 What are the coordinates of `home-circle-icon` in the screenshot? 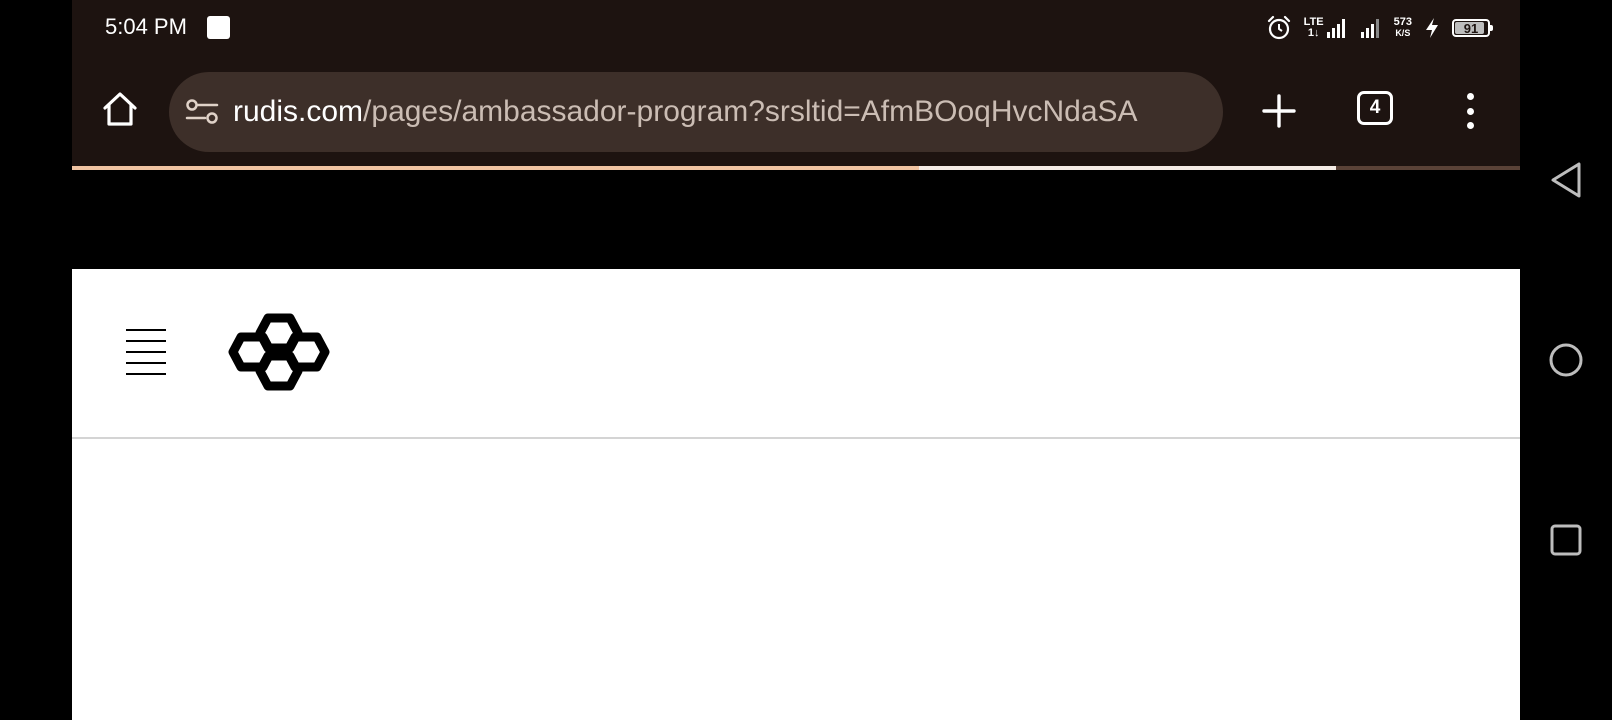 It's located at (1566, 360).